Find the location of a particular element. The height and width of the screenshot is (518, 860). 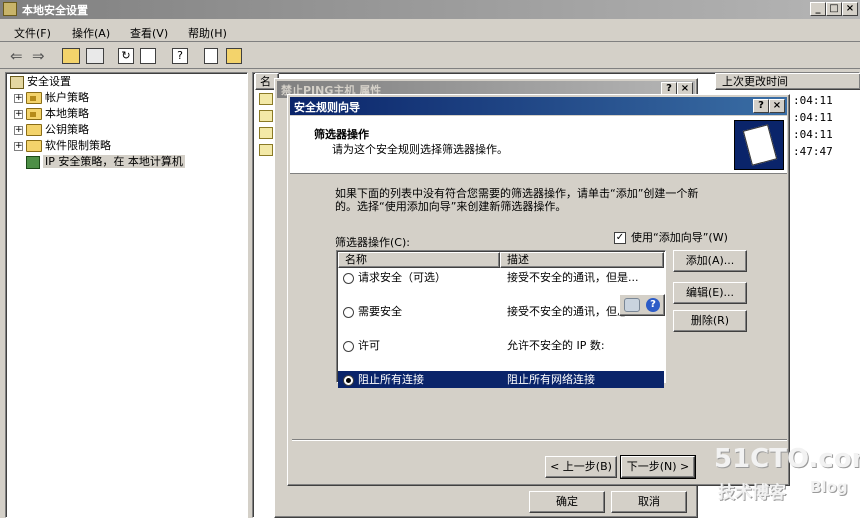

radio-button-selected is located at coordinates (348, 380).